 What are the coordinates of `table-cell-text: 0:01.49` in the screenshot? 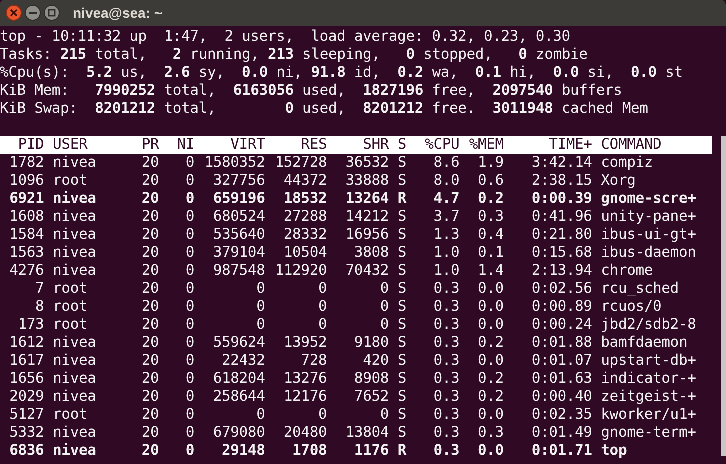 It's located at (561, 433).